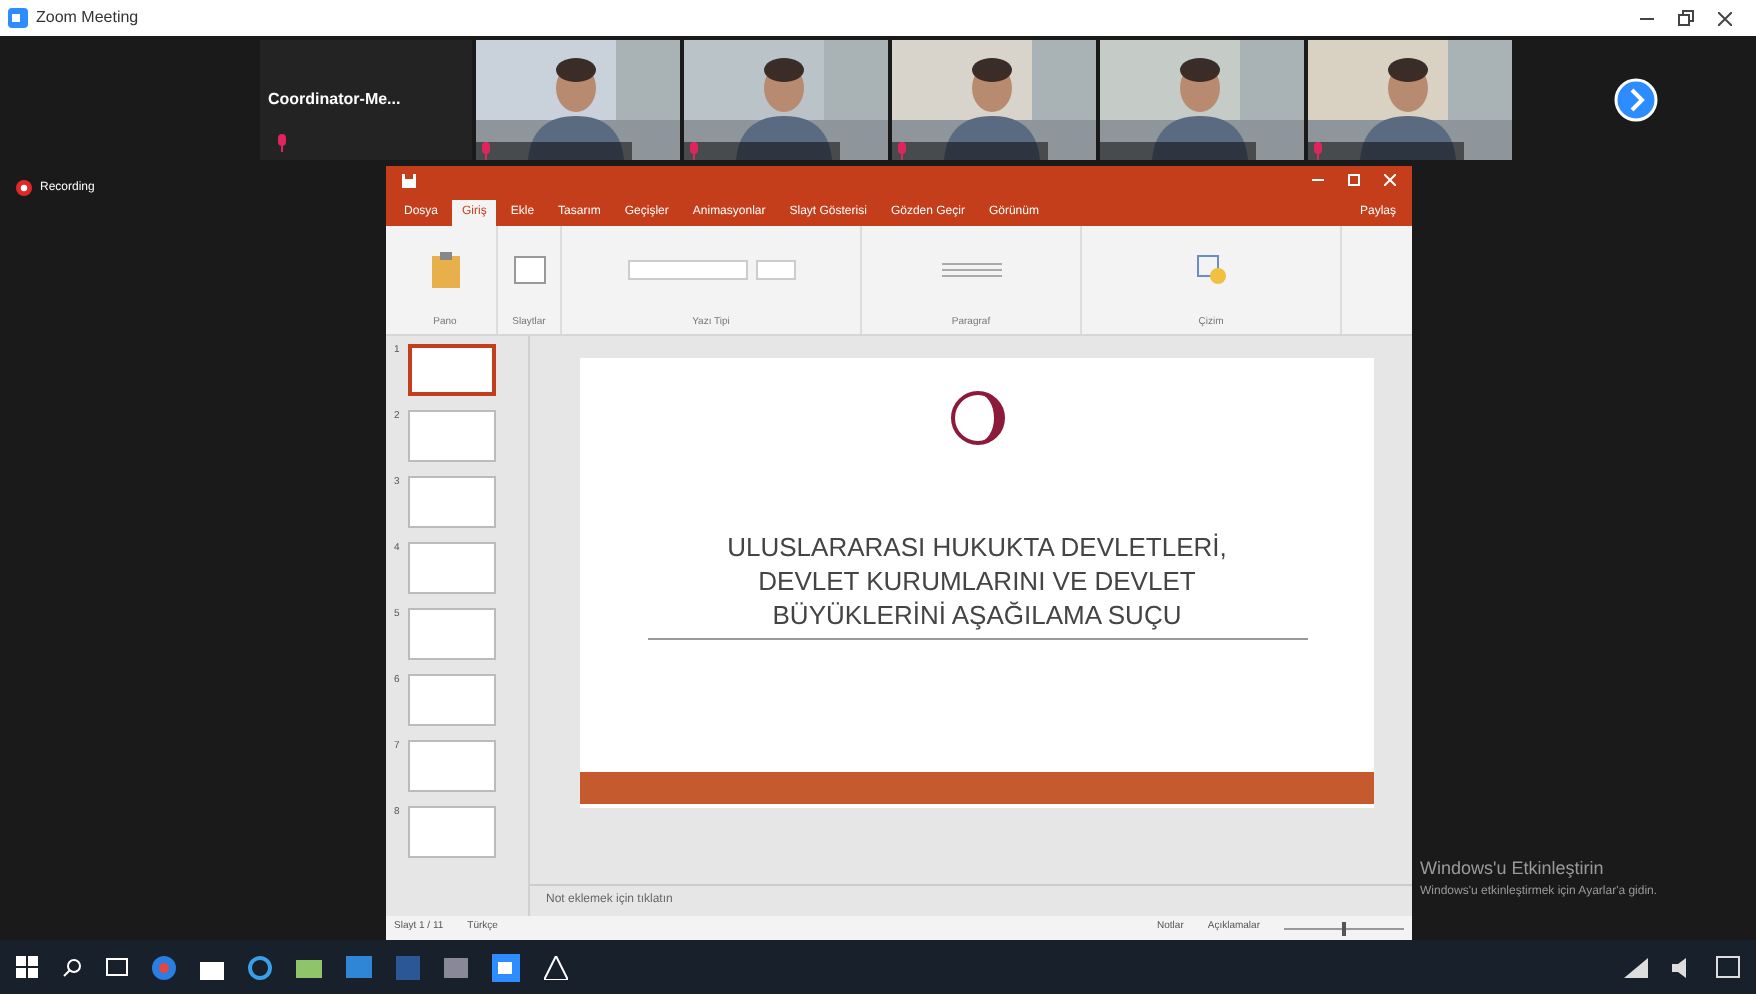 The width and height of the screenshot is (1756, 994). I want to click on save-icon, so click(409, 180).